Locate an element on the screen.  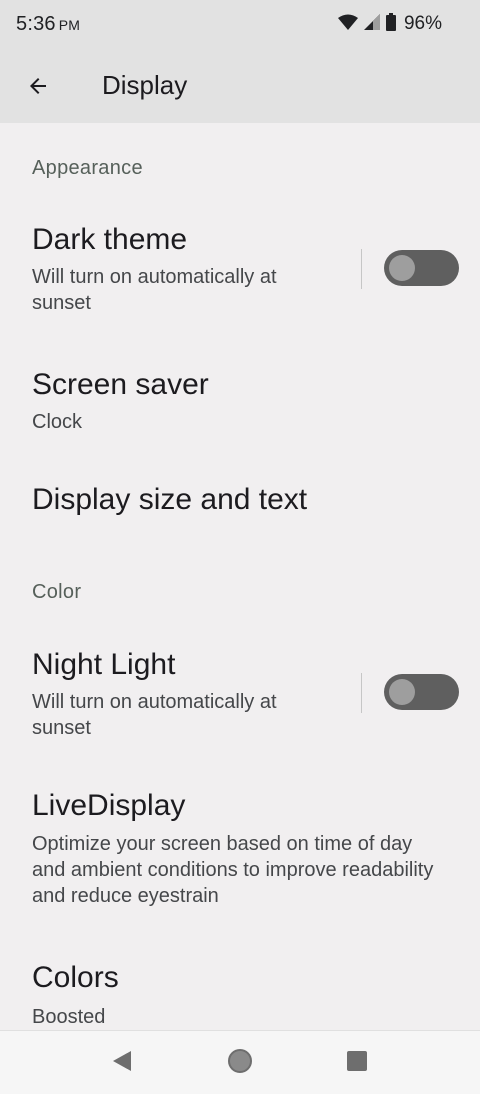
status-time-value: 5:36 is located at coordinates (36, 23).